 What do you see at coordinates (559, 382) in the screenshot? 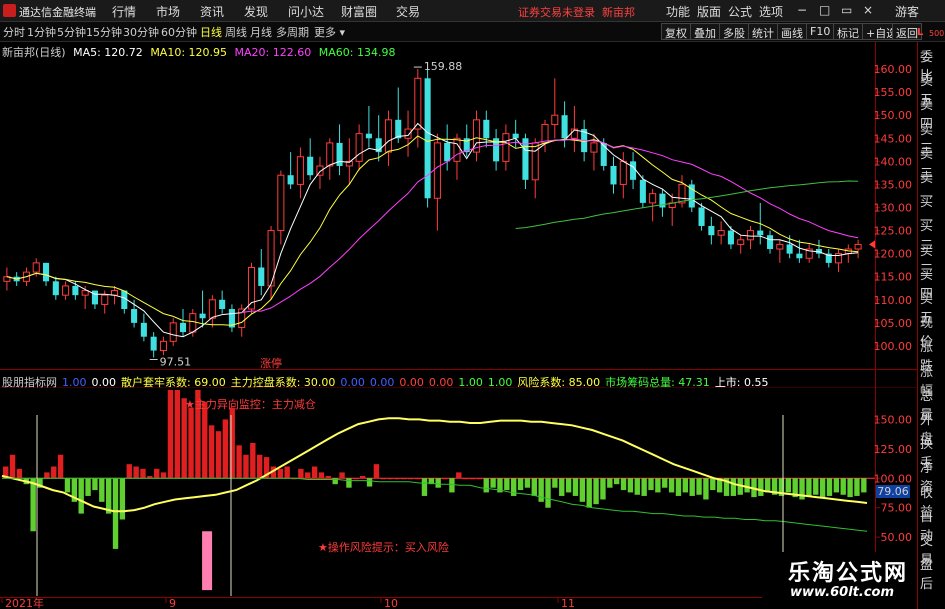
I see `indicator-header-item: 风险系数: 85.00` at bounding box center [559, 382].